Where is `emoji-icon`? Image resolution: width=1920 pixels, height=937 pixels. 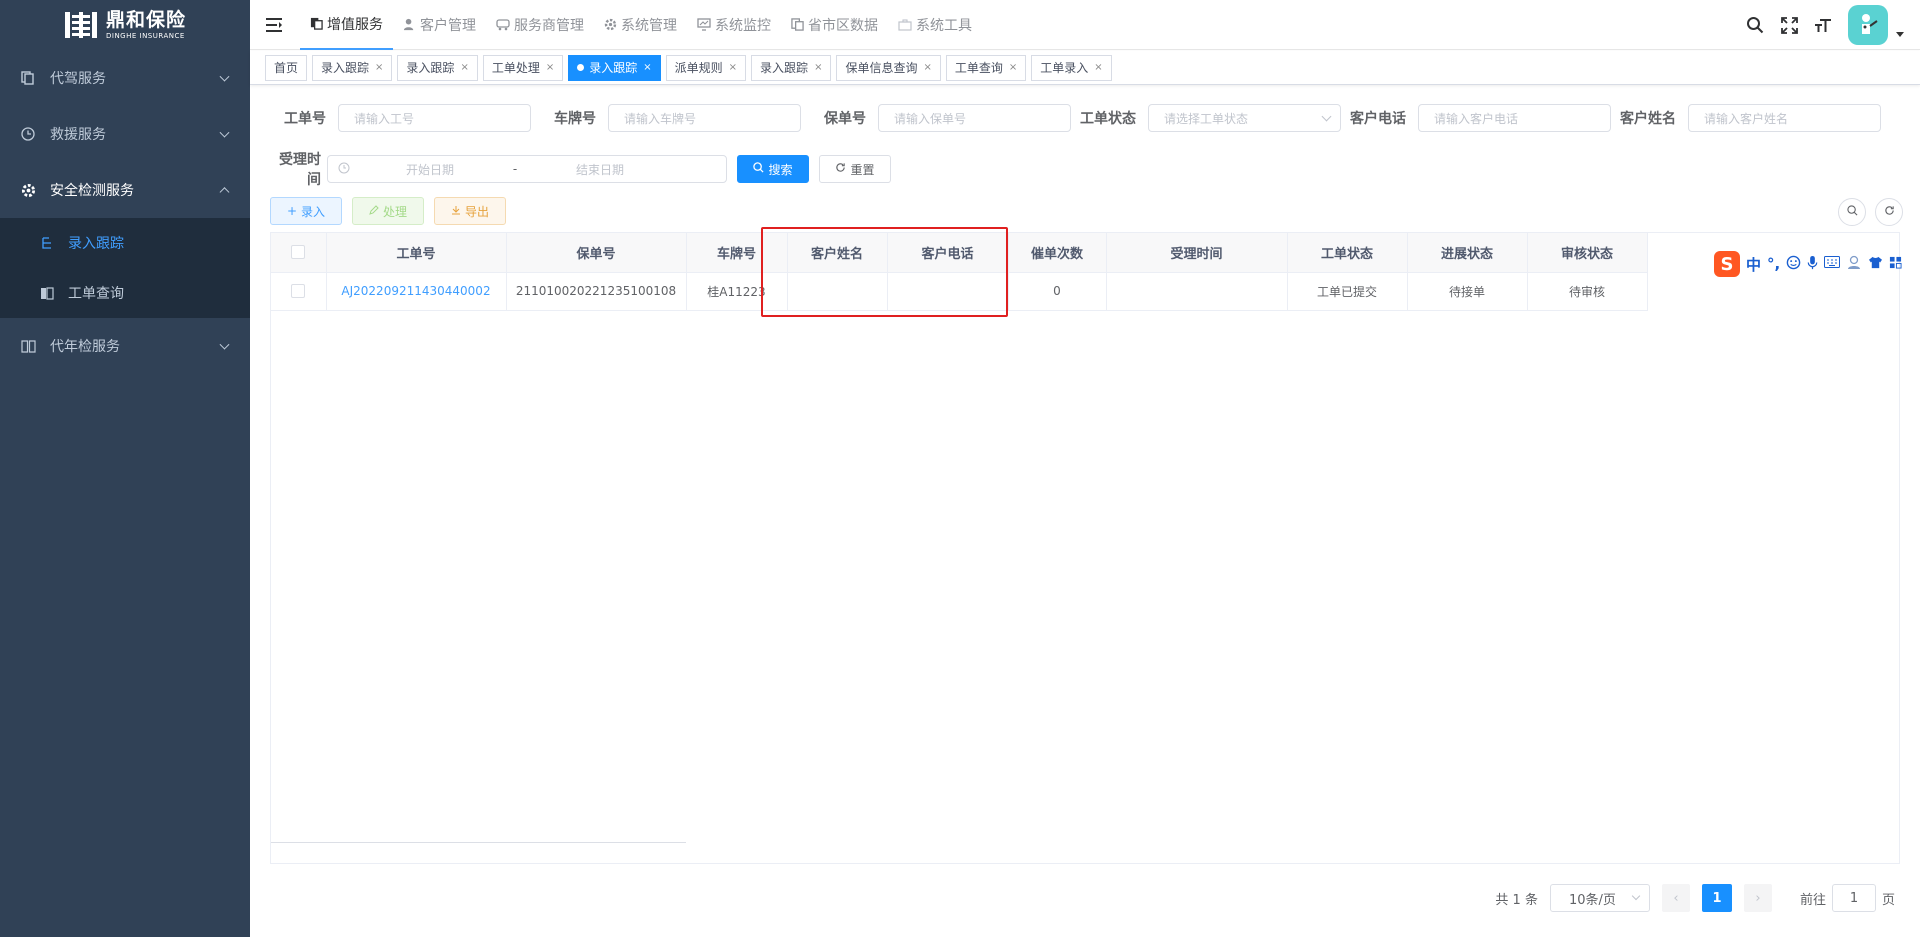 emoji-icon is located at coordinates (1793, 264).